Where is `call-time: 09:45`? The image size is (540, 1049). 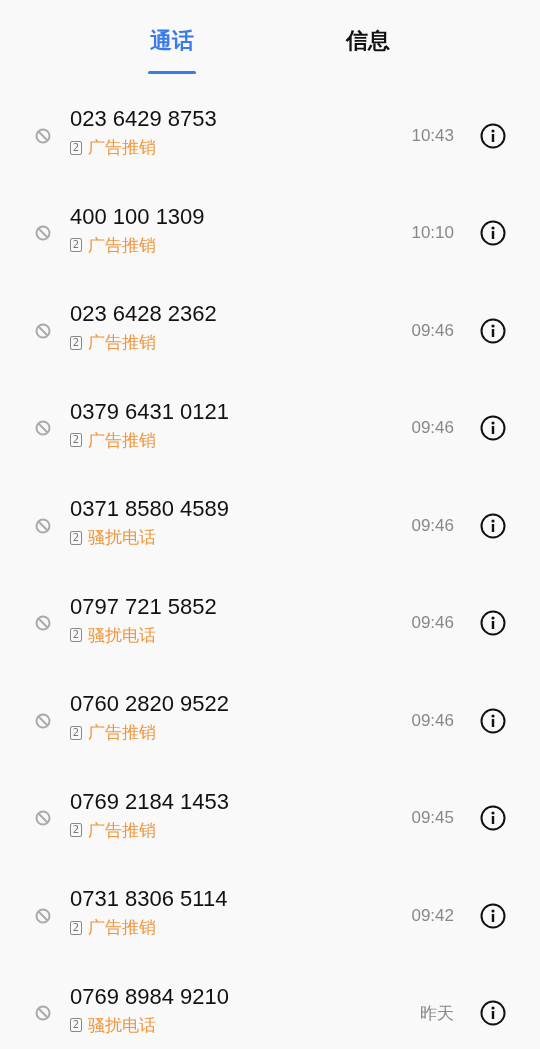 call-time: 09:45 is located at coordinates (432, 818).